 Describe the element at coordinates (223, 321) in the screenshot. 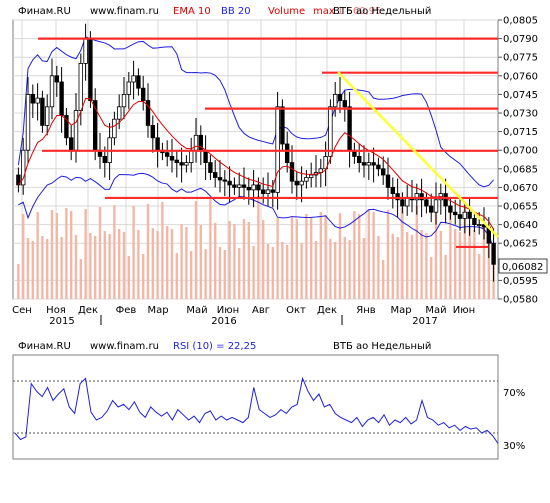

I see `x-year-label: 2016` at that location.